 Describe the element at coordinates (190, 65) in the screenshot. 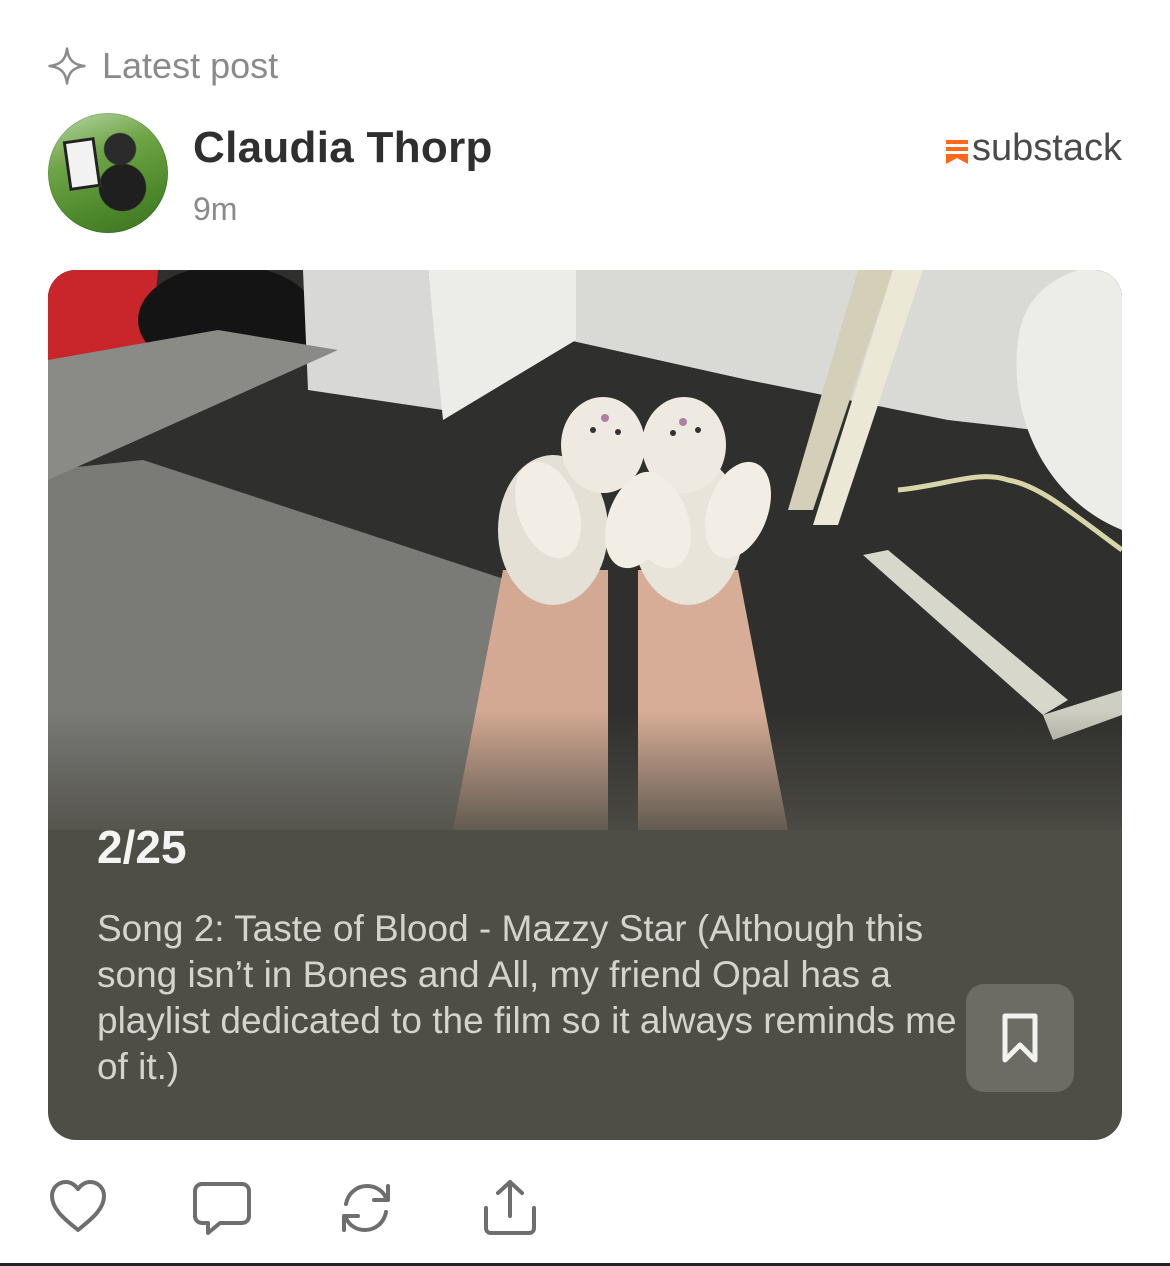

I see `section-title: Latest post` at that location.